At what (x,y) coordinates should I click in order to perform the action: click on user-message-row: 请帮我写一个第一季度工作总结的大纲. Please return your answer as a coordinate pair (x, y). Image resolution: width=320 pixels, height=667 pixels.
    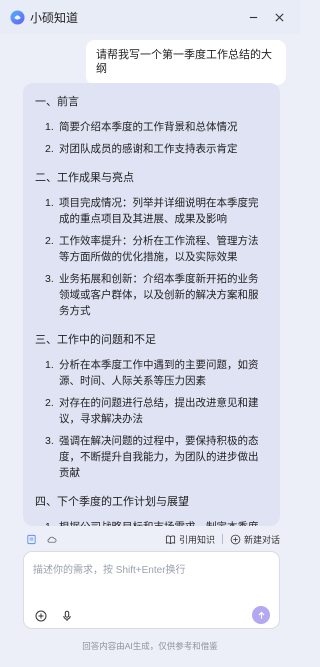
    Looking at the image, I should click on (150, 62).